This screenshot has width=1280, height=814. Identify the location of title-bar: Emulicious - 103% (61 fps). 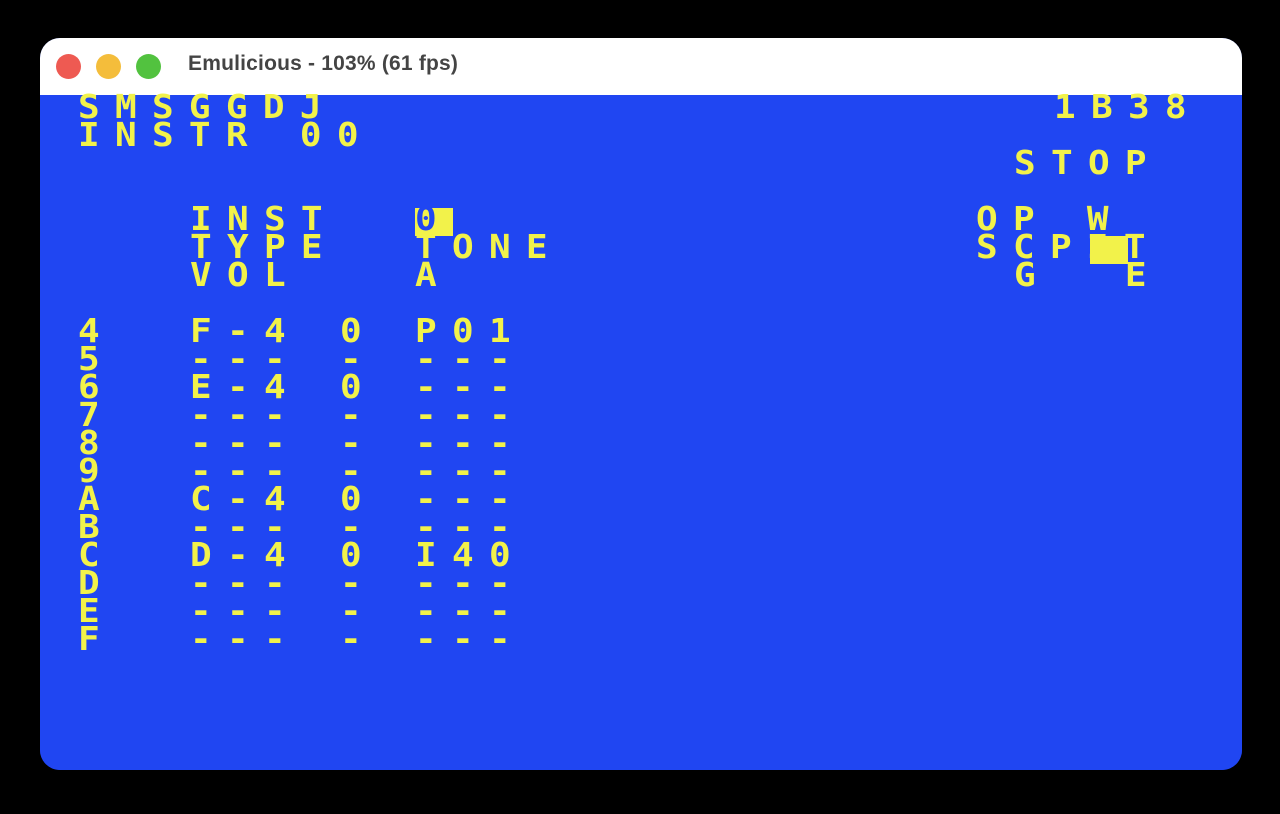
(641, 66).